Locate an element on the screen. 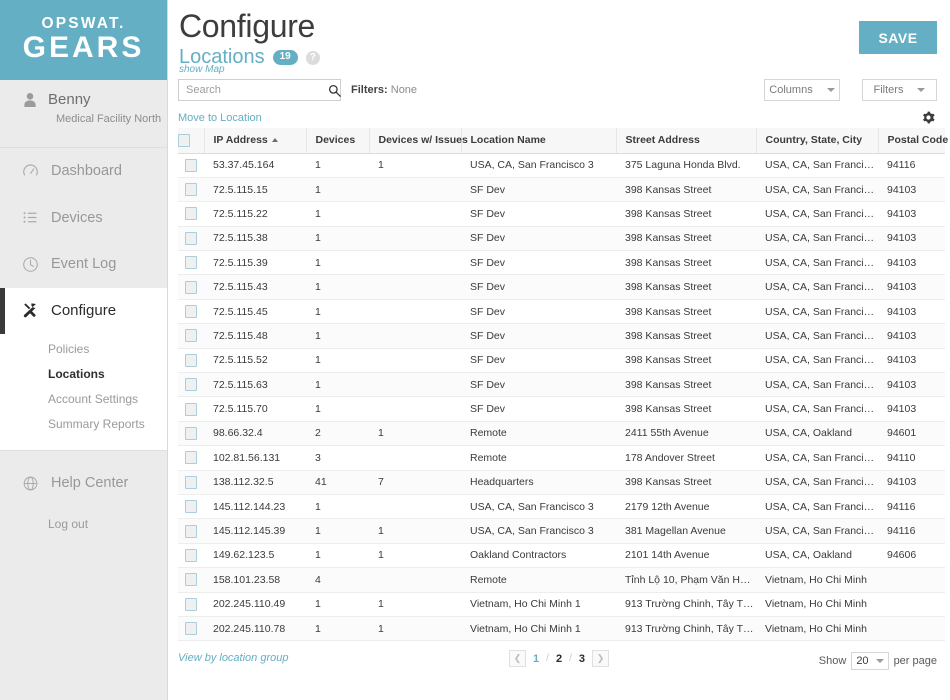 The height and width of the screenshot is (700, 950). gear-icon is located at coordinates (928, 117).